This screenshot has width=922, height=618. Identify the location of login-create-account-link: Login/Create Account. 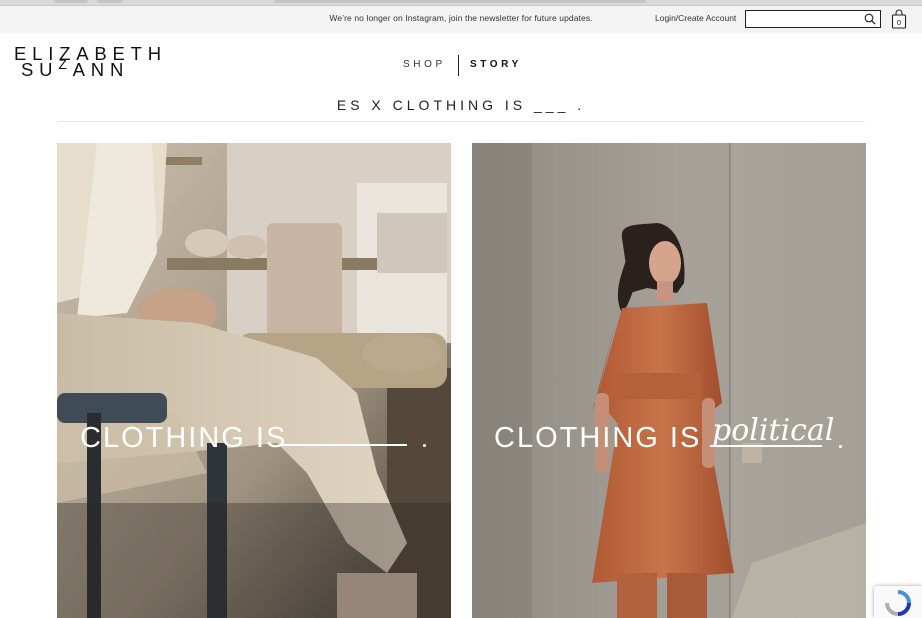
(695, 18).